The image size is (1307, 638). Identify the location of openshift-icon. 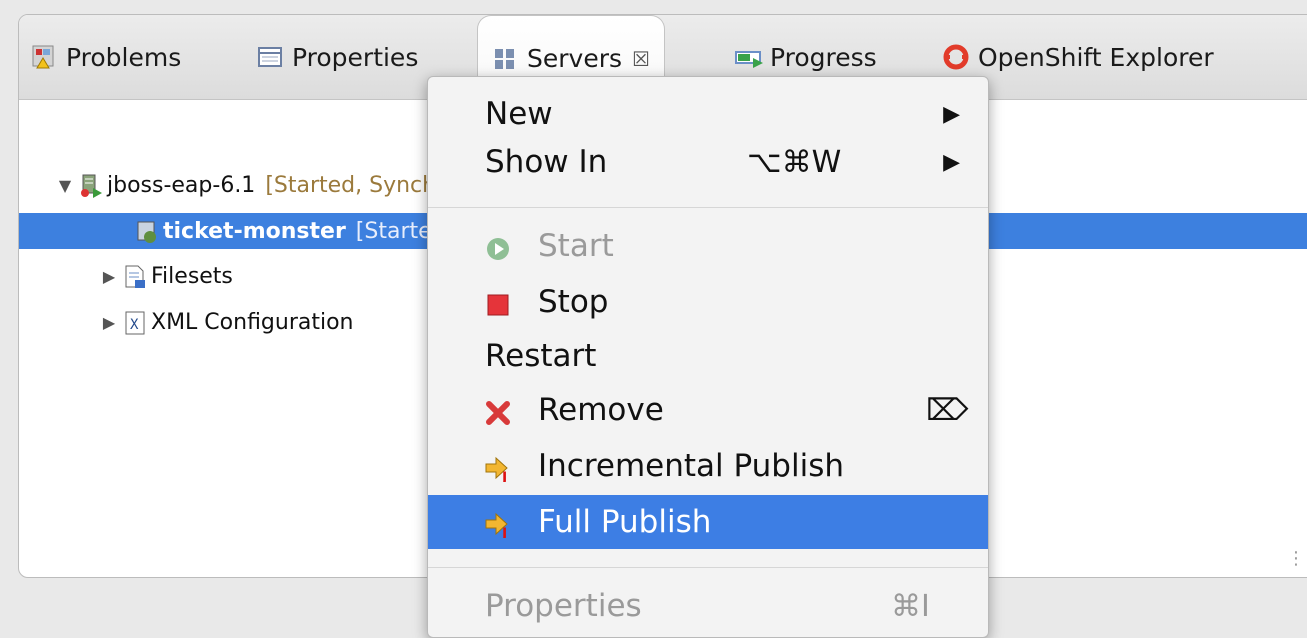
(956, 57).